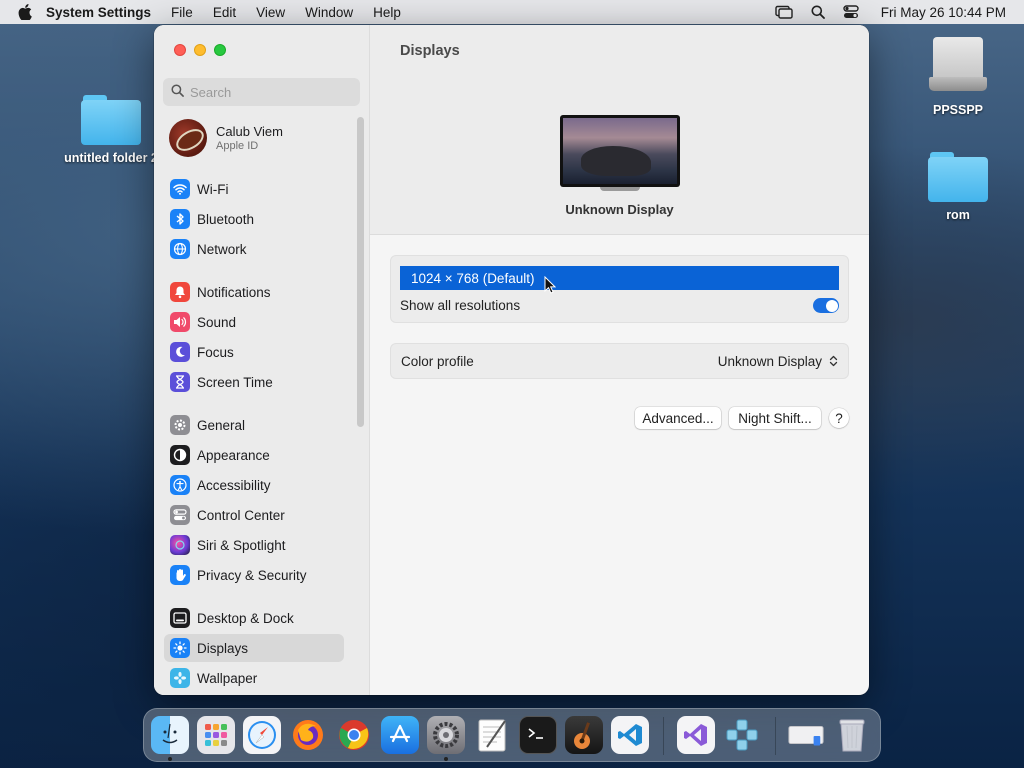  I want to click on sidebar-item-label: Siri & Spotlight, so click(241, 545).